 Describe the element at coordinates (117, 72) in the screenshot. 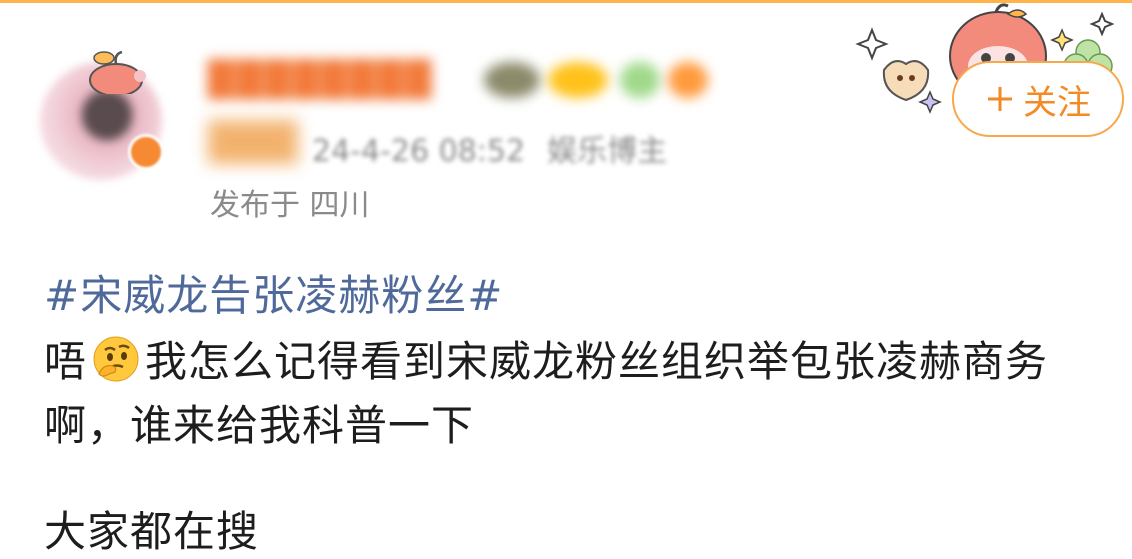

I see `avatar-frame-apple-icon` at that location.